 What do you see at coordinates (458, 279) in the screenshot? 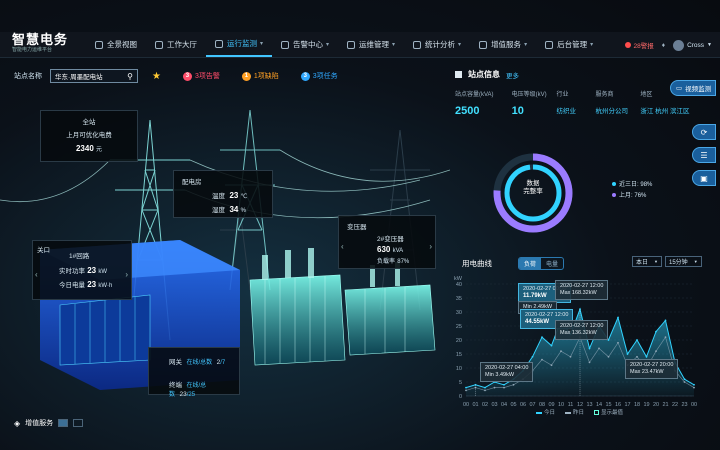
I see `y-axis-label: kW` at bounding box center [458, 279].